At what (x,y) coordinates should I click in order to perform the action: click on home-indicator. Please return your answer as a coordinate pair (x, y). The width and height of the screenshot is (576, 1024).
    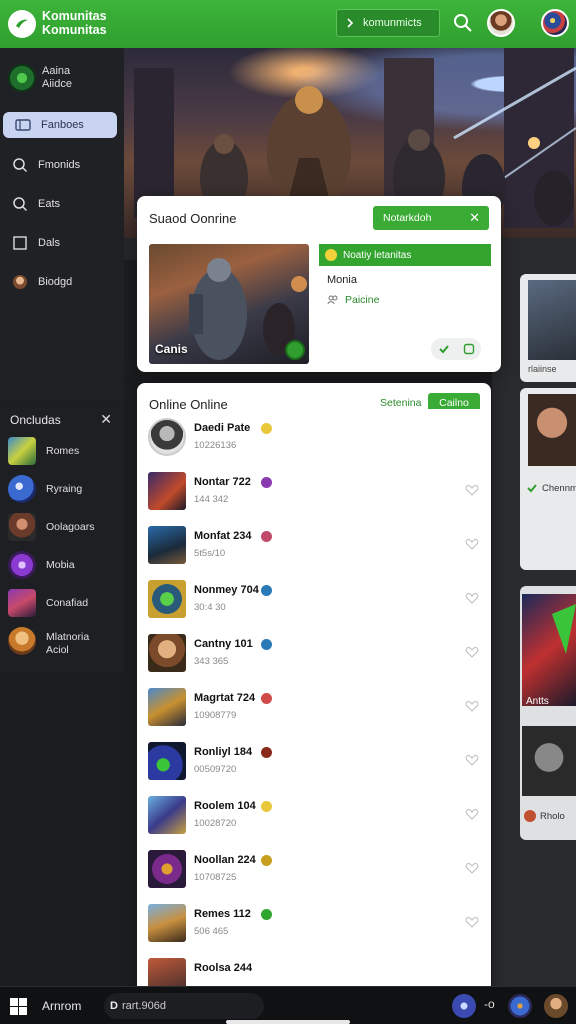
    Looking at the image, I should click on (288, 1022).